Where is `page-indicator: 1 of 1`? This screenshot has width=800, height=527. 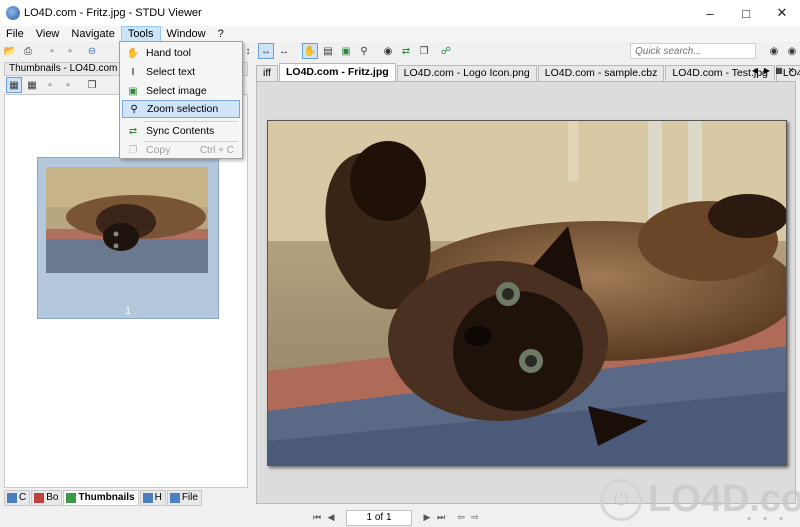
page-indicator: 1 of 1 is located at coordinates (379, 517).